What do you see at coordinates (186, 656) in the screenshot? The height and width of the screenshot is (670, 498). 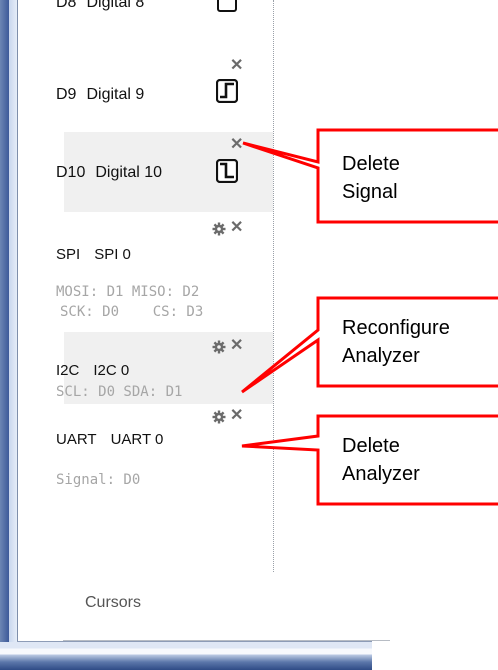 I see `window-frame-bottom` at bounding box center [186, 656].